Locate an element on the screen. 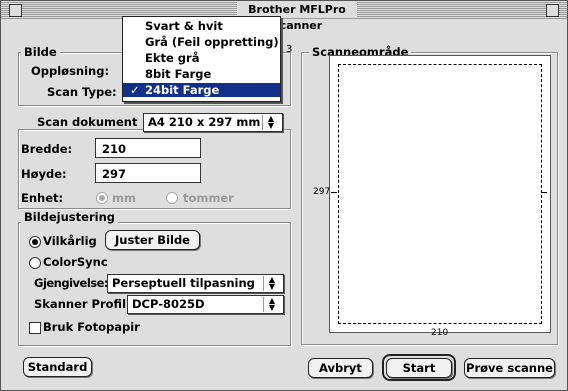 The image size is (568, 391). width-field: 210 is located at coordinates (148, 148).